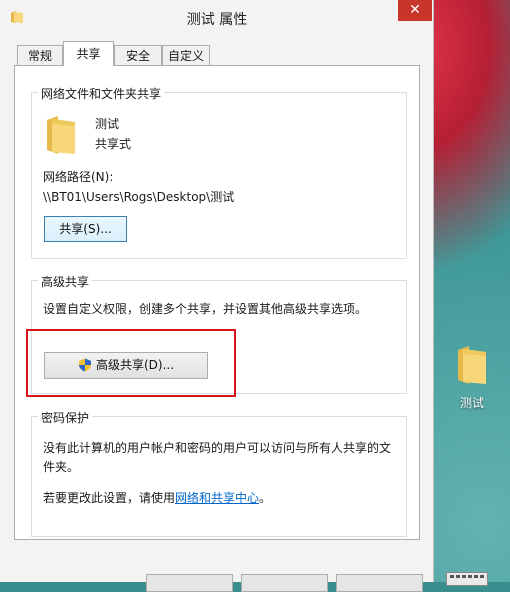 This screenshot has height=592, width=510. I want to click on tab-customize: 自定义, so click(186, 55).